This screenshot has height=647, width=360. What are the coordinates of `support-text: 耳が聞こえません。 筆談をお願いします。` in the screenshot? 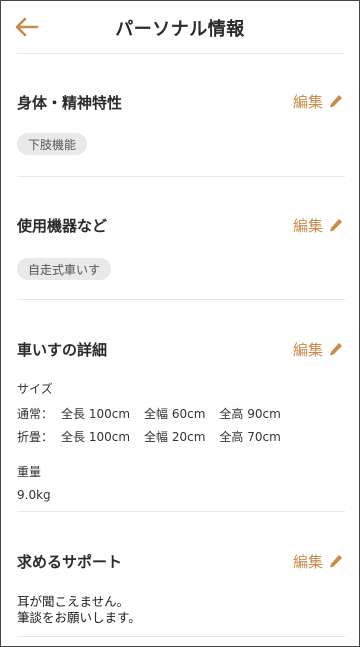 It's located at (79, 610).